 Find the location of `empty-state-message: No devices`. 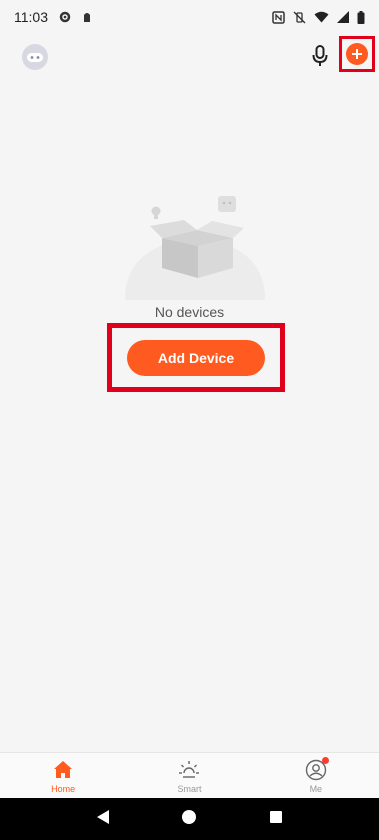

empty-state-message: No devices is located at coordinates (189, 312).